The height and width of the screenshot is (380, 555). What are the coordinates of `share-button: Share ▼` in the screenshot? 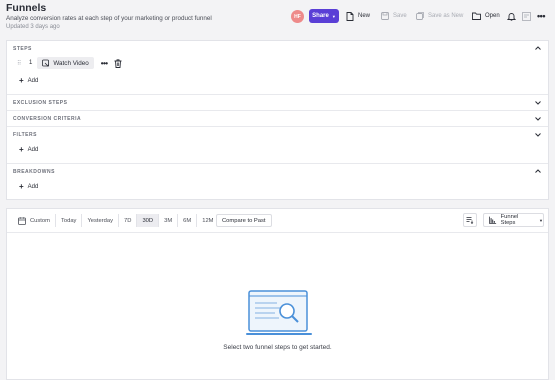 It's located at (324, 16).